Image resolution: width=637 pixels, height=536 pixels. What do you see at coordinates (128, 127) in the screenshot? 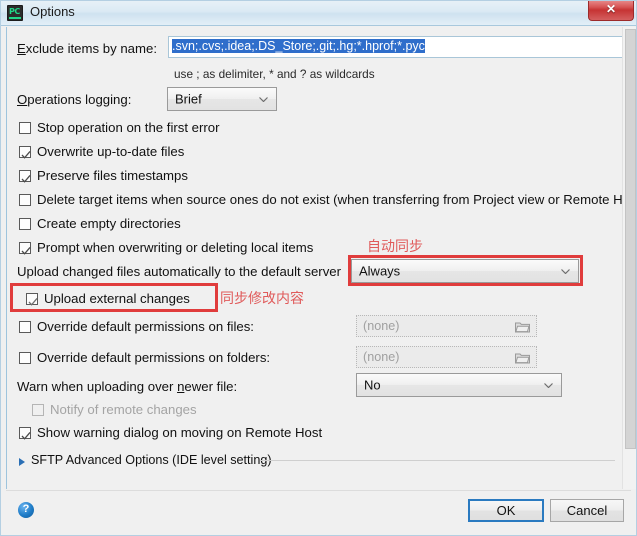
I see `checkbox-label: Stop operation on the first error` at bounding box center [128, 127].